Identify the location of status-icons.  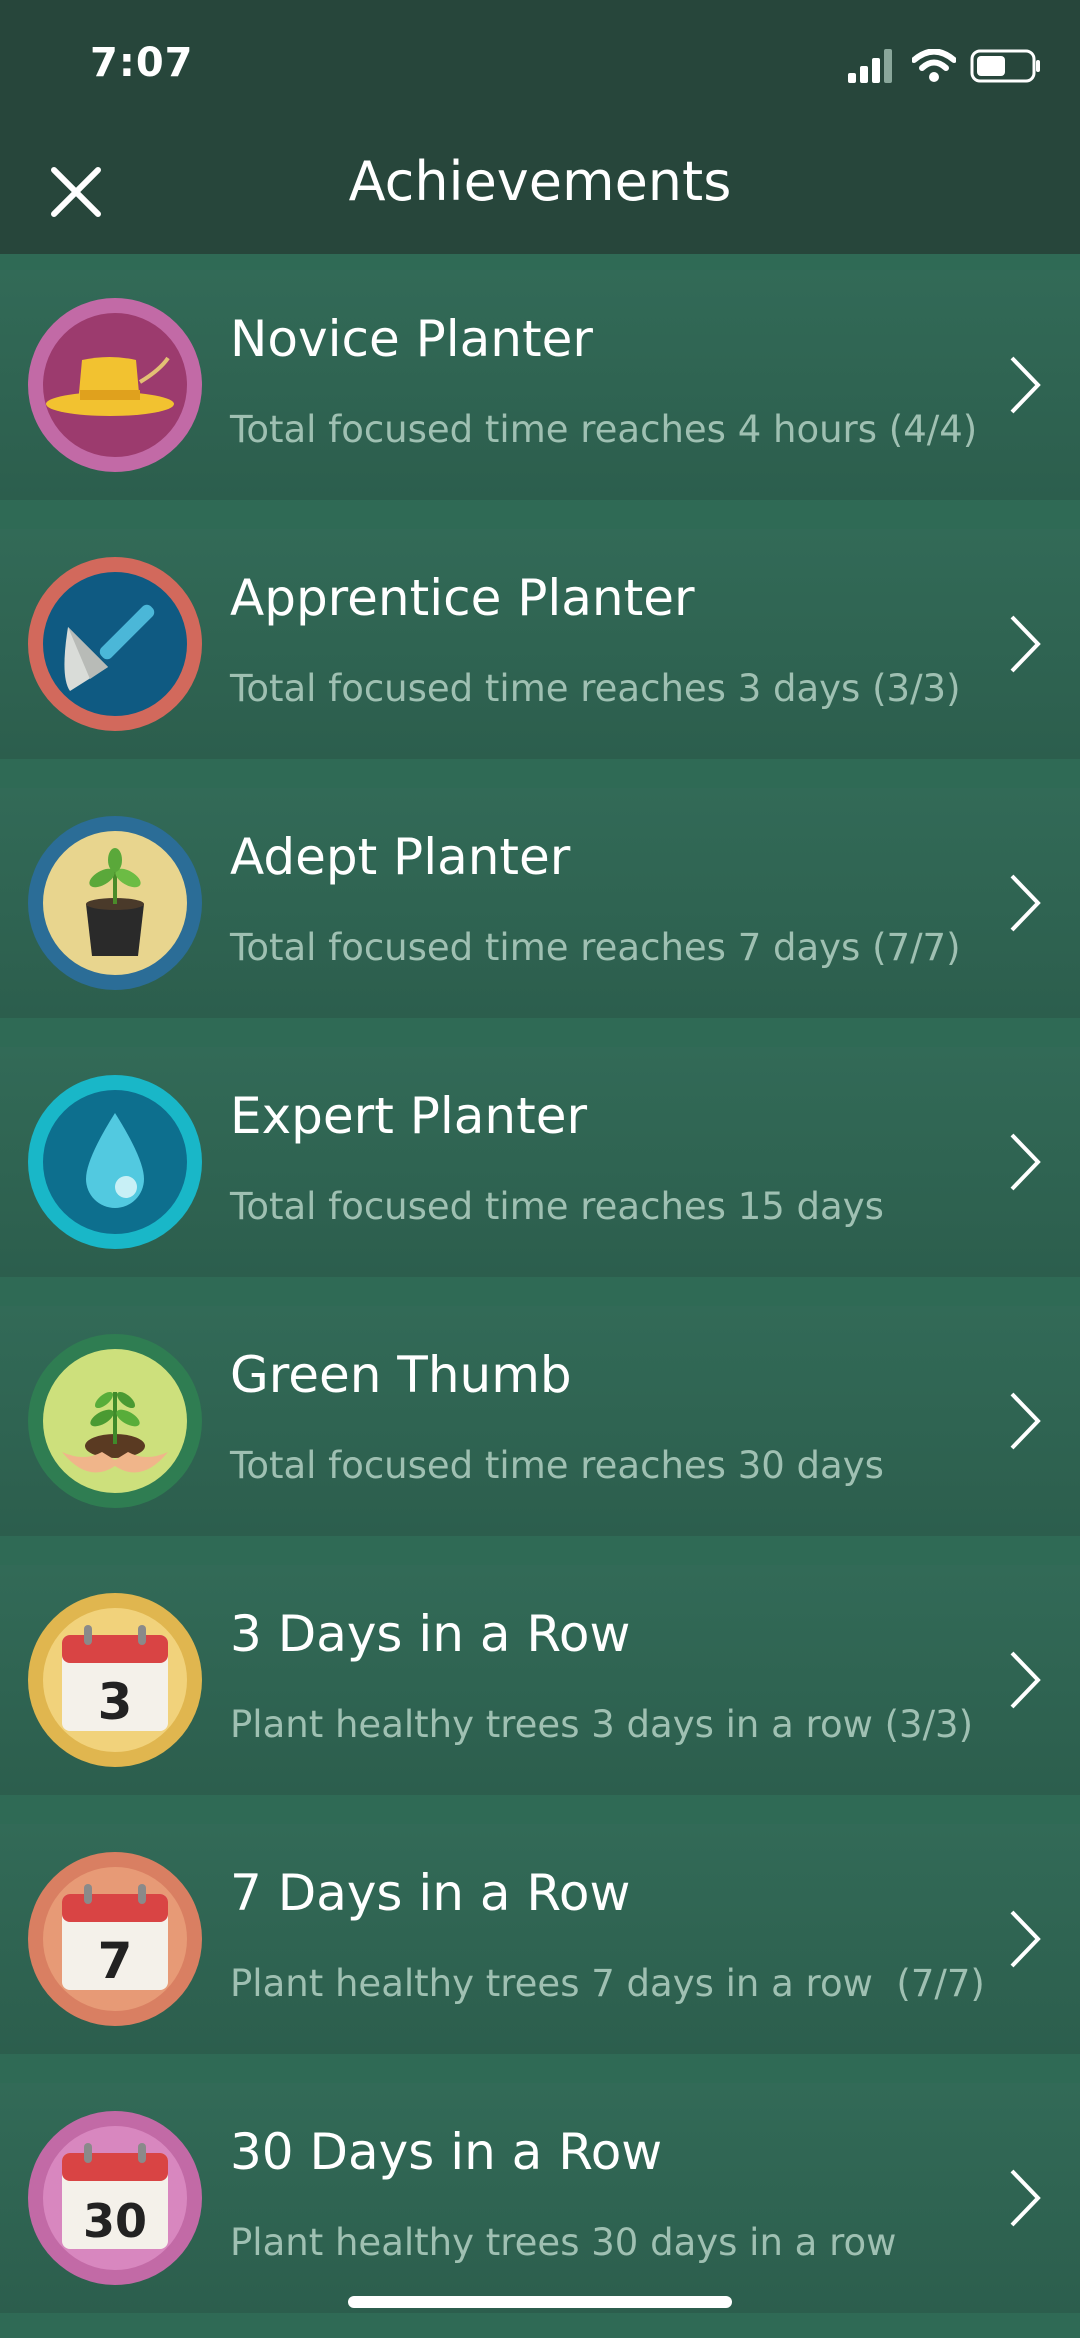
(945, 66).